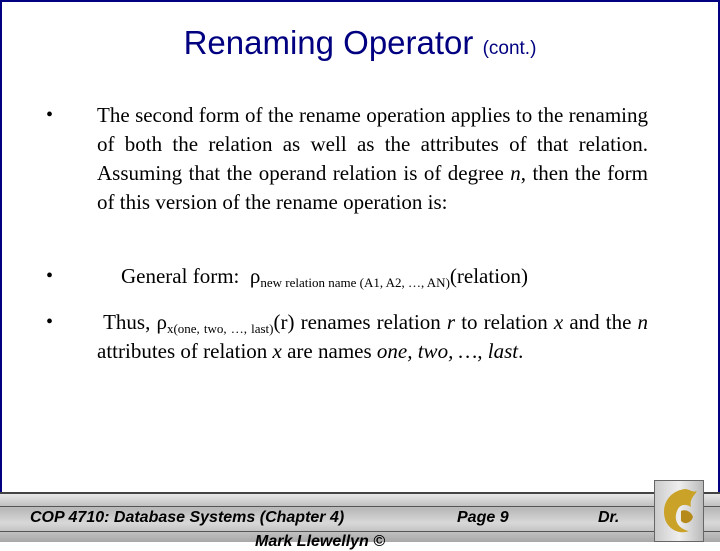  I want to click on ucf-logo, so click(679, 511).